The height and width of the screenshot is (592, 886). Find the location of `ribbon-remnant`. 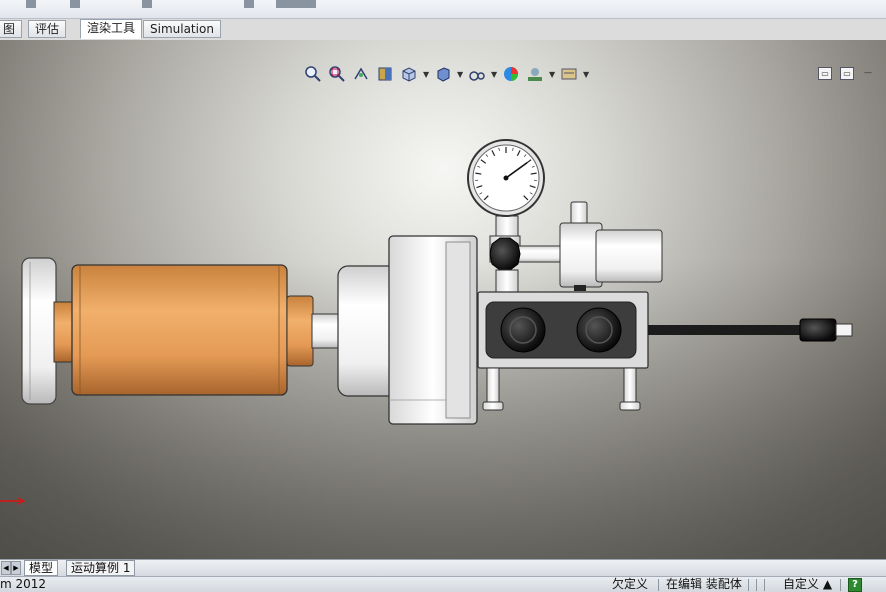

ribbon-remnant is located at coordinates (443, 9).